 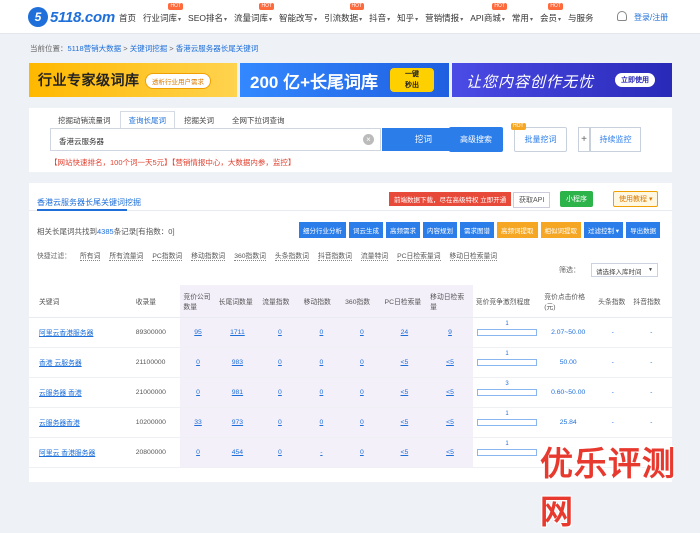 I want to click on column-header: 移动日检索量, so click(x=450, y=301).